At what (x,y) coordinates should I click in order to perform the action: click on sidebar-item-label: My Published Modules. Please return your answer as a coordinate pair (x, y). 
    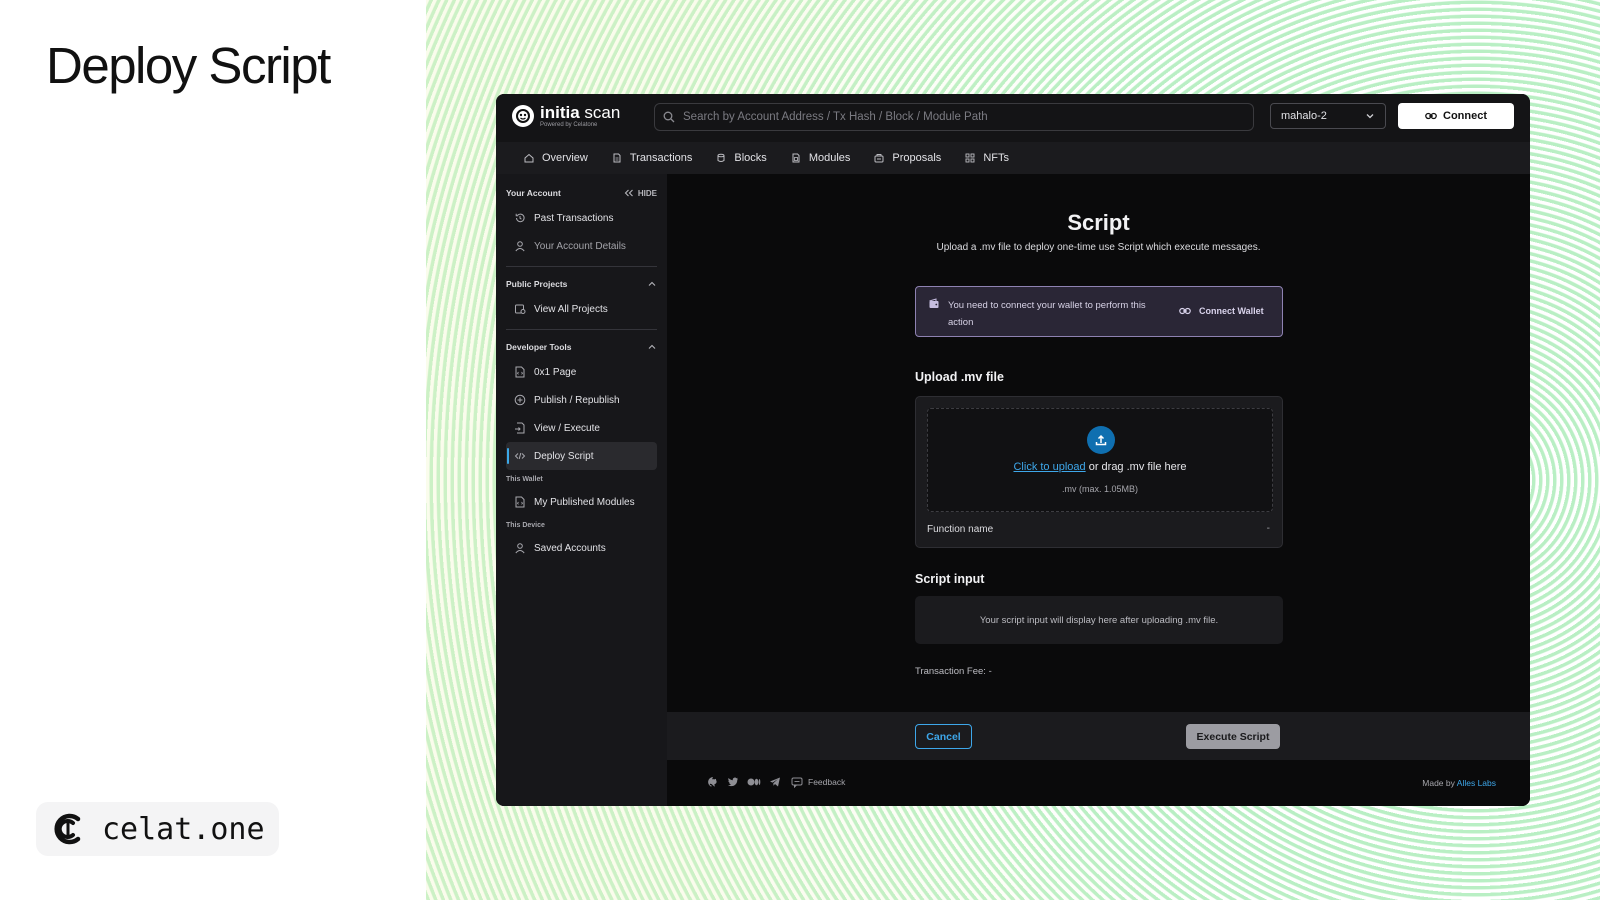
    Looking at the image, I should click on (584, 502).